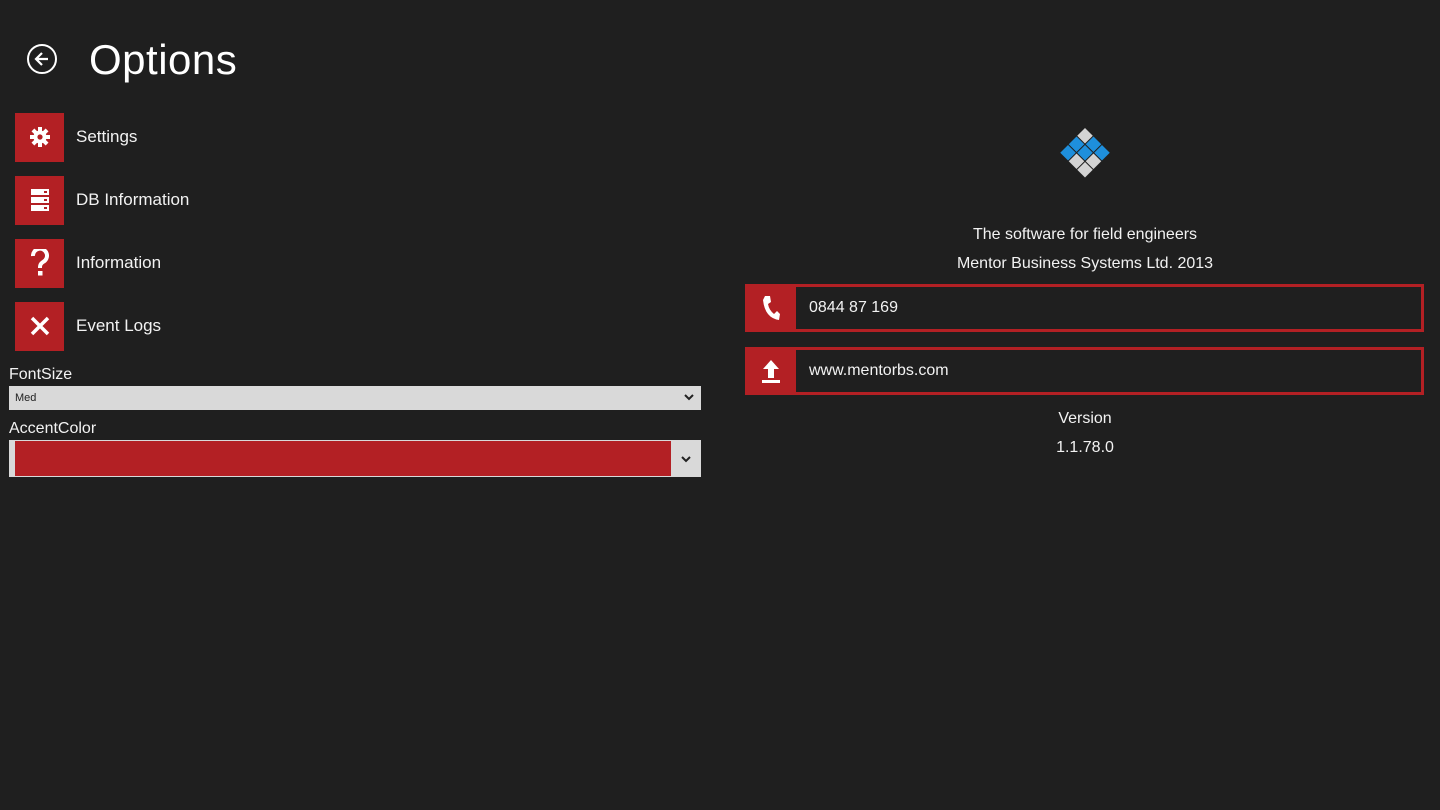 This screenshot has height=810, width=1440. What do you see at coordinates (107, 136) in the screenshot?
I see `menu-item-label: Settings` at bounding box center [107, 136].